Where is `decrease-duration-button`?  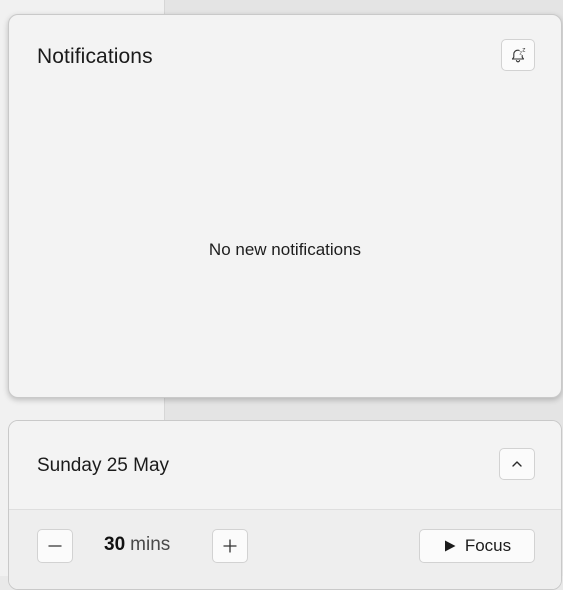
decrease-duration-button is located at coordinates (55, 546).